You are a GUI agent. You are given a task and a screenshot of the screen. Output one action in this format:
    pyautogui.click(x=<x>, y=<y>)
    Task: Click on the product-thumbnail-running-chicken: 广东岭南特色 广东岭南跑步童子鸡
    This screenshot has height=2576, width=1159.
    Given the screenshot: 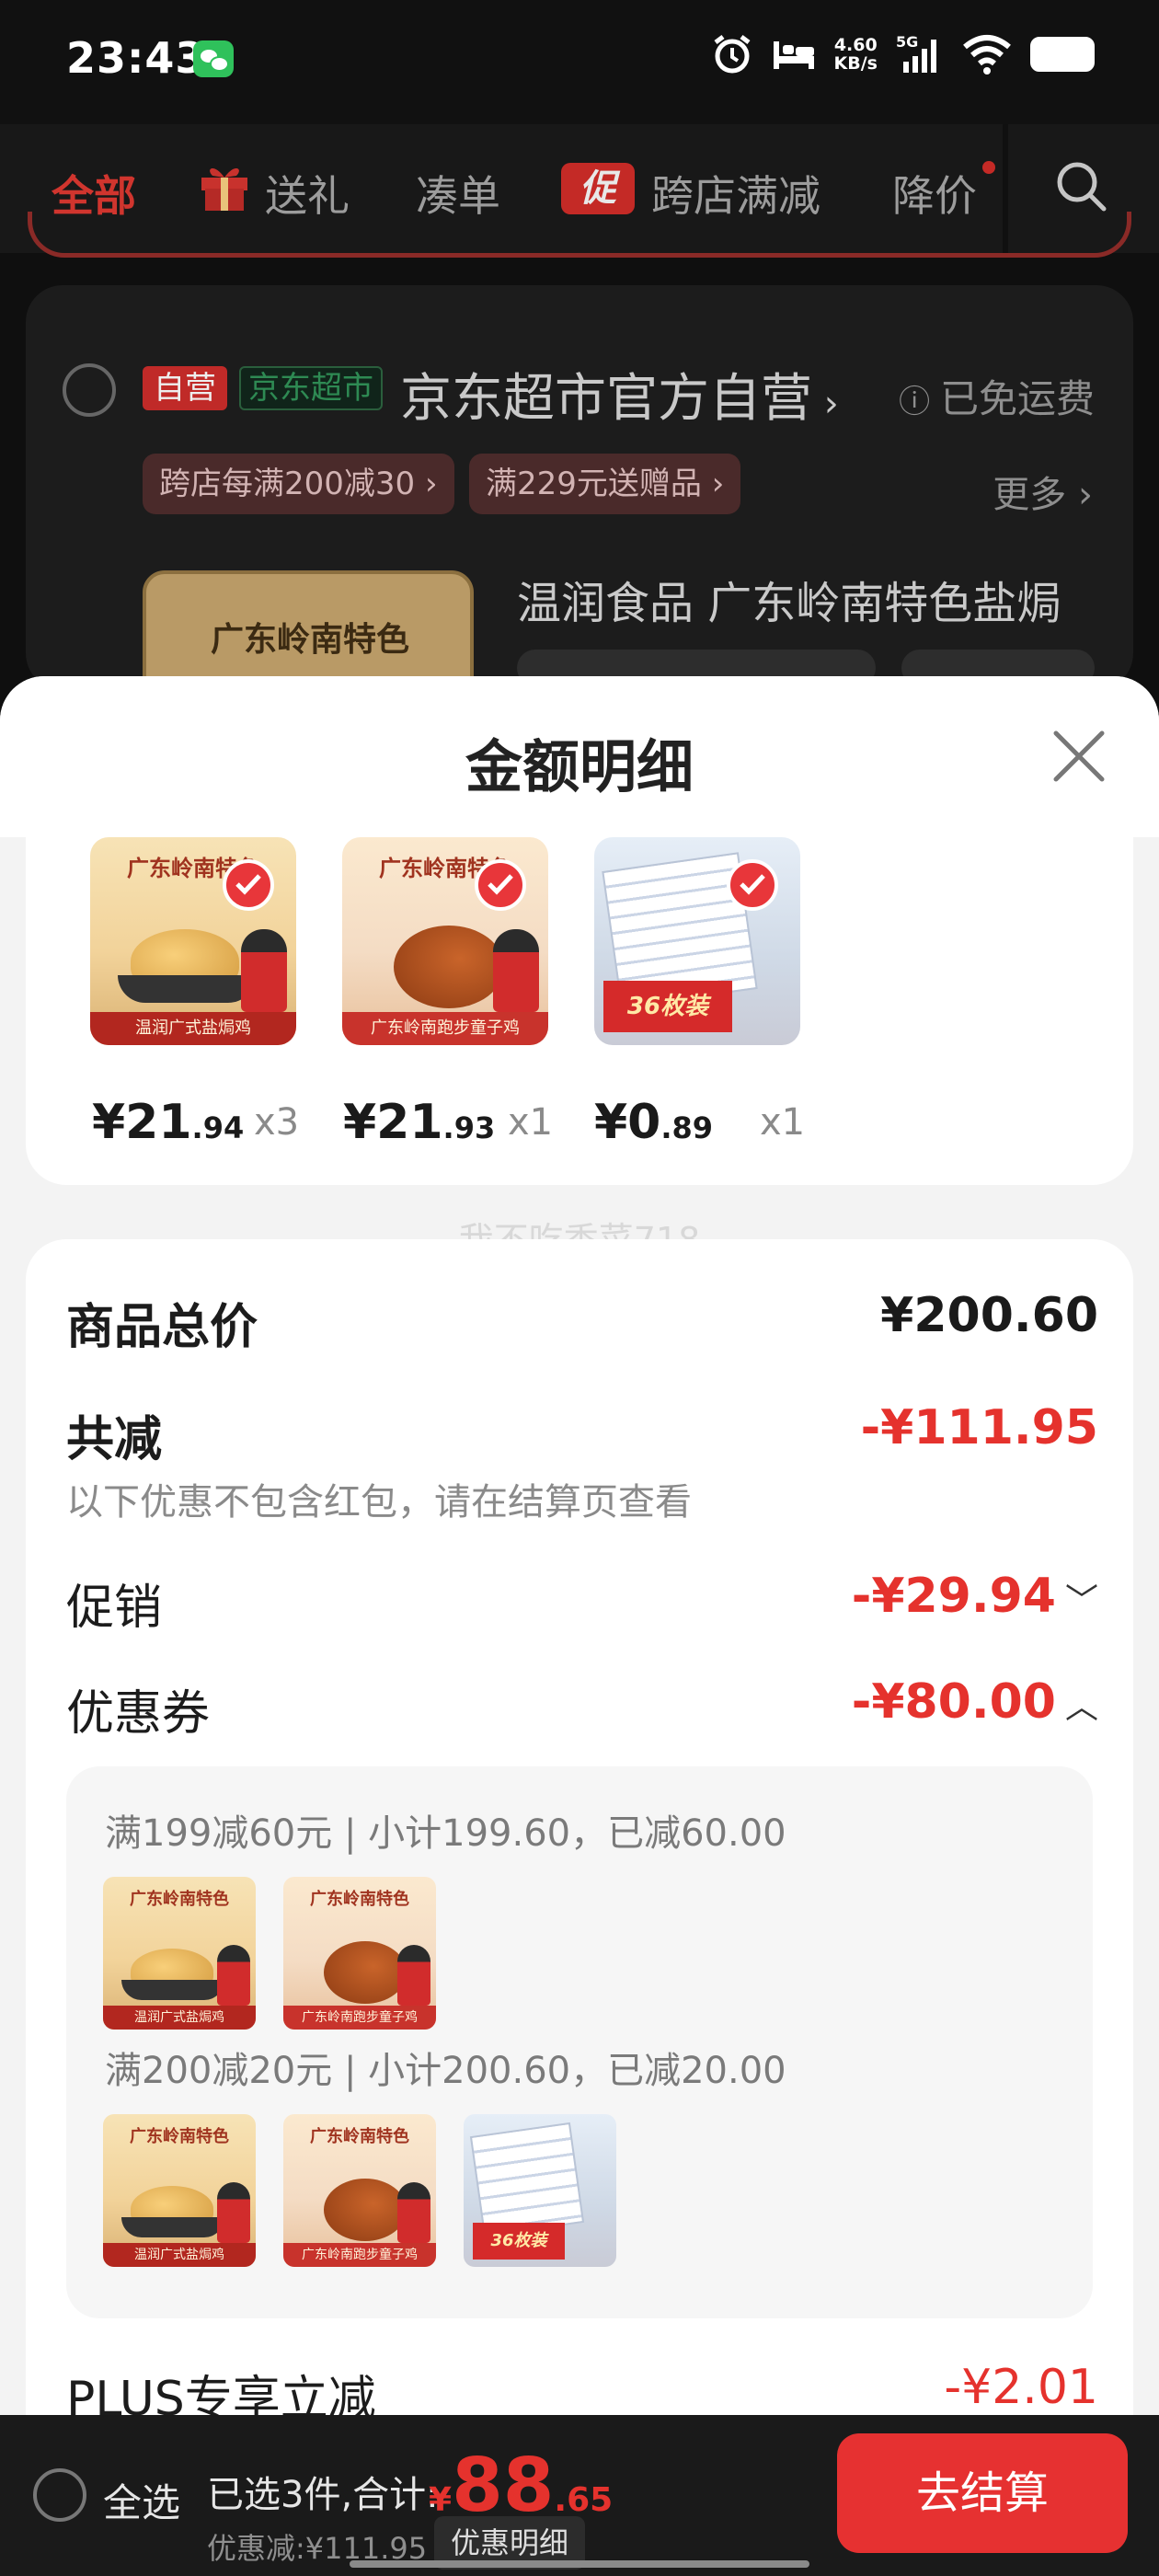 What is the action you would take?
    pyautogui.click(x=445, y=941)
    